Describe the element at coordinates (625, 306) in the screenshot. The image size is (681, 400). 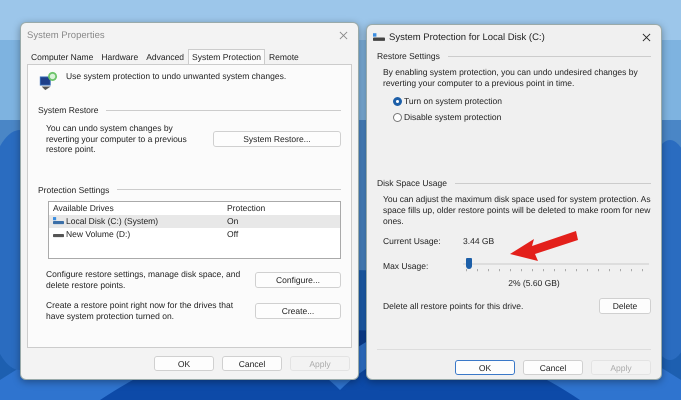
I see `delete-button: Delete` at that location.